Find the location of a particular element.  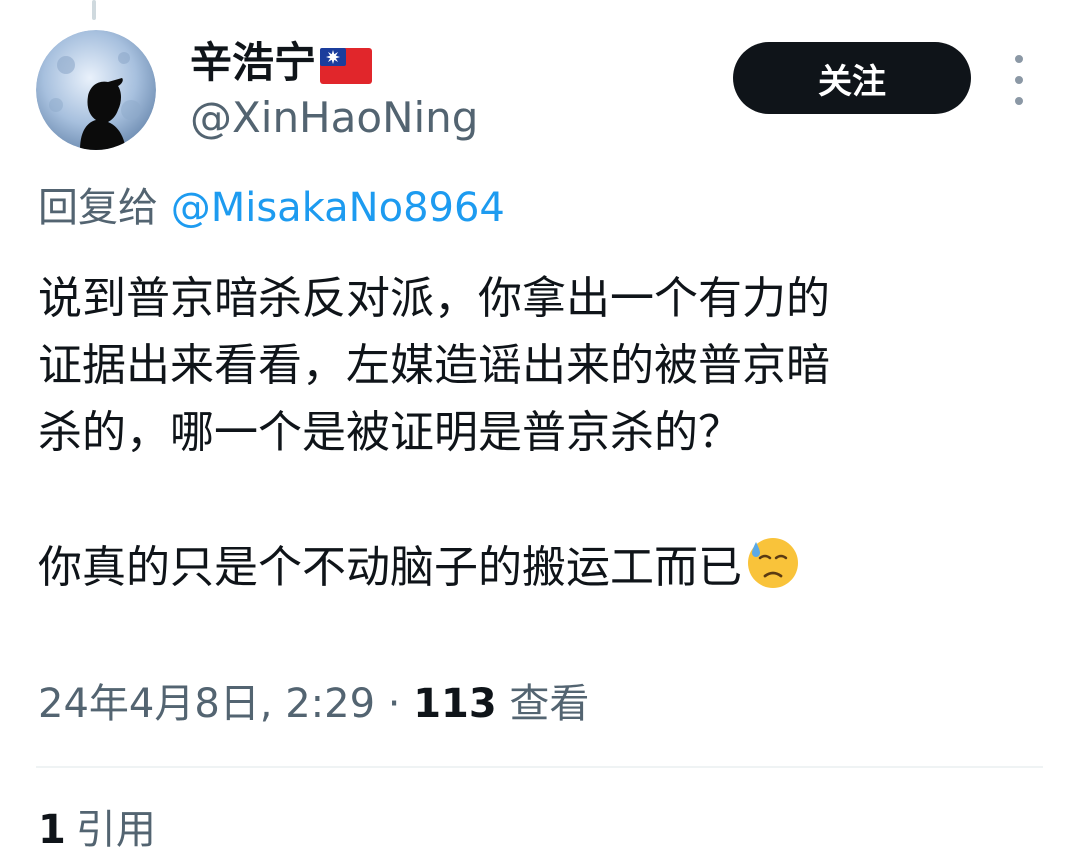

more-vertical-icon is located at coordinates (1019, 80).